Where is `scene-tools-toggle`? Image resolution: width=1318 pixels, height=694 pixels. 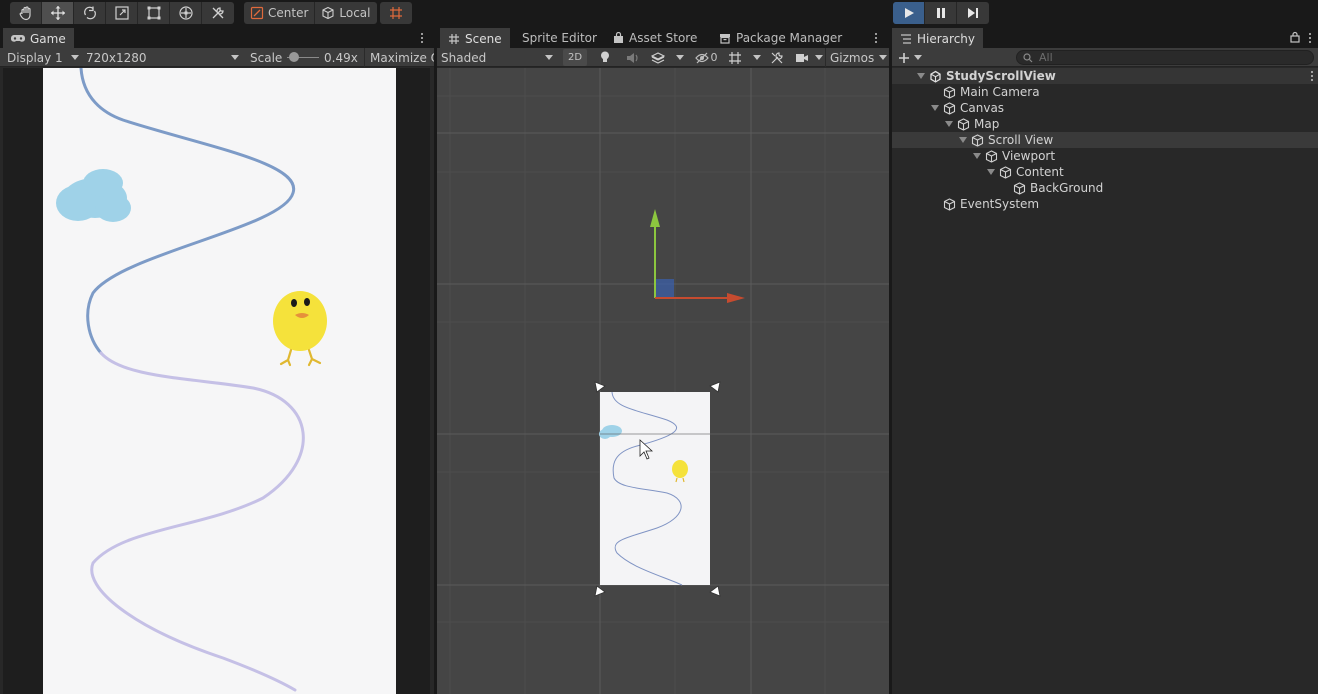
scene-tools-toggle is located at coordinates (777, 57).